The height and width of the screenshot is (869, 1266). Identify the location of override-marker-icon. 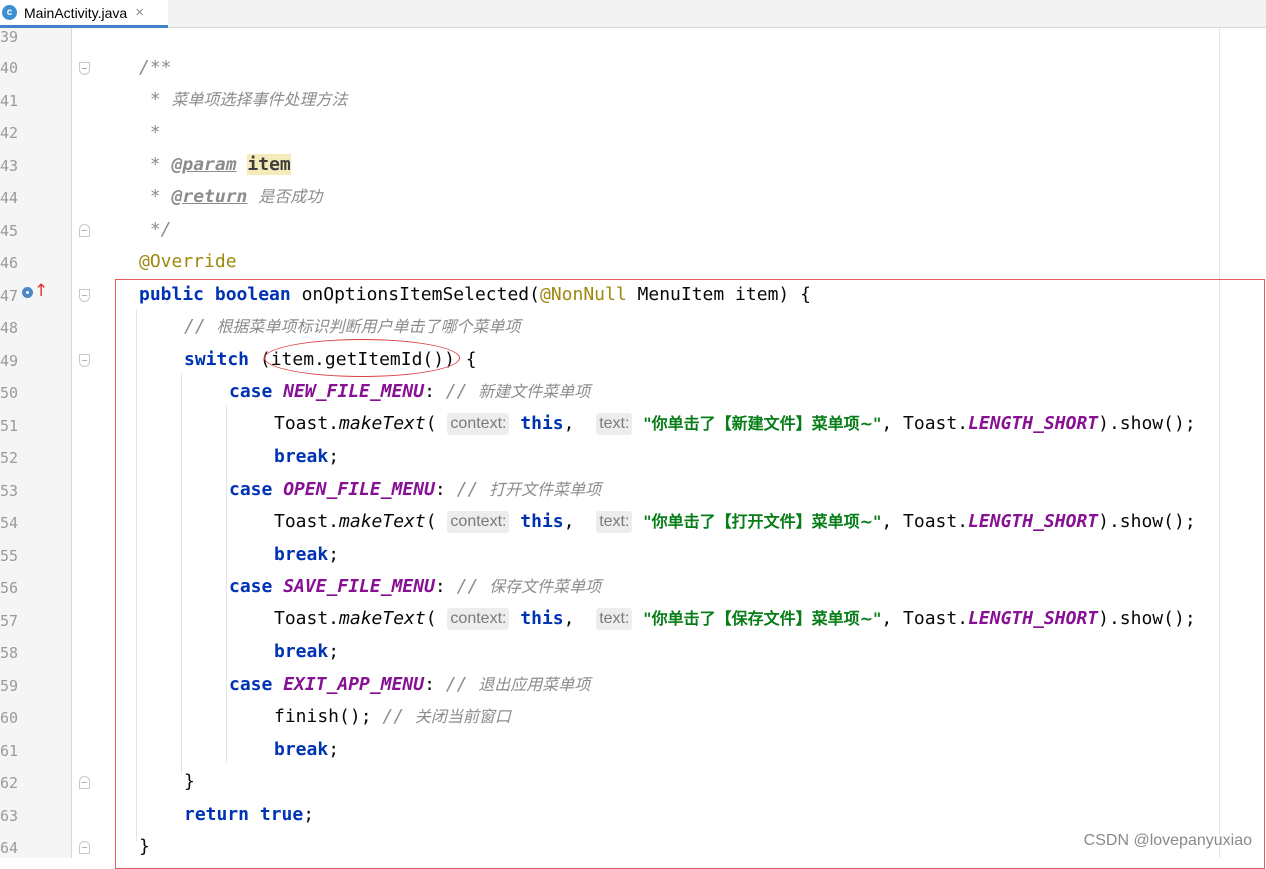
(27, 292).